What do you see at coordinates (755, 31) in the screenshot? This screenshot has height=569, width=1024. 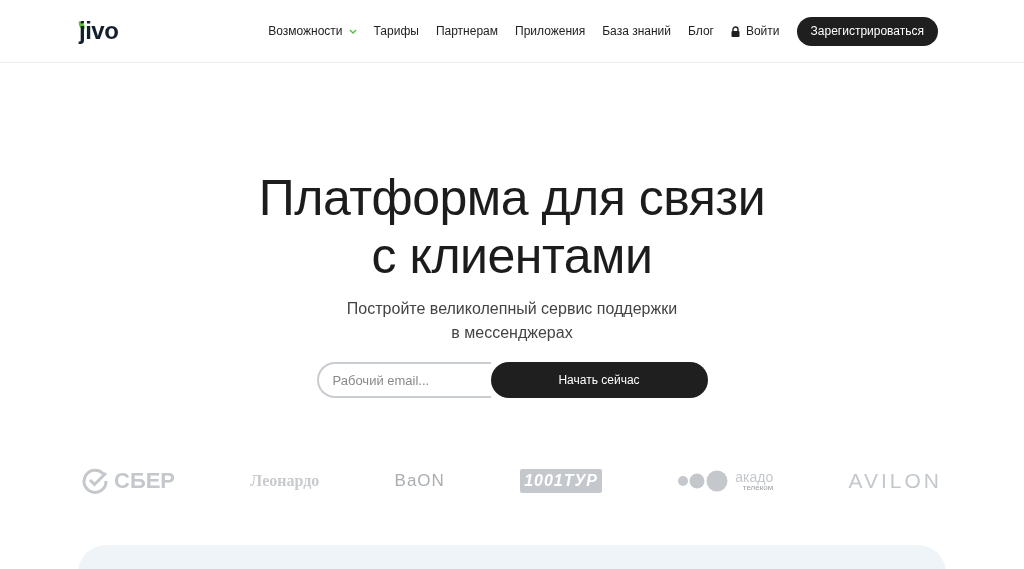 I see `login-link: Войти` at bounding box center [755, 31].